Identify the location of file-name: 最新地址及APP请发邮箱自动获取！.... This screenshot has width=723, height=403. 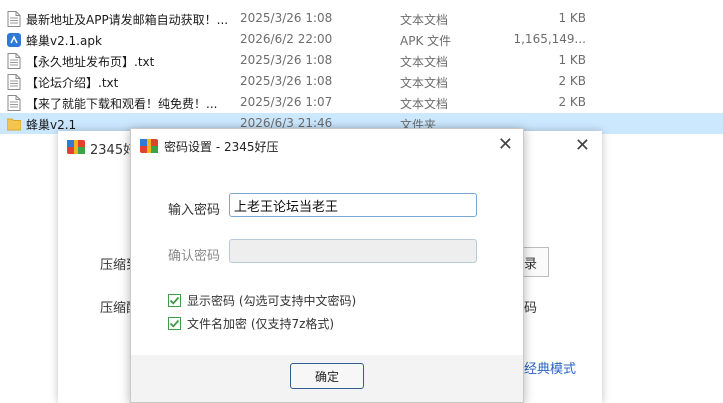
(127, 20).